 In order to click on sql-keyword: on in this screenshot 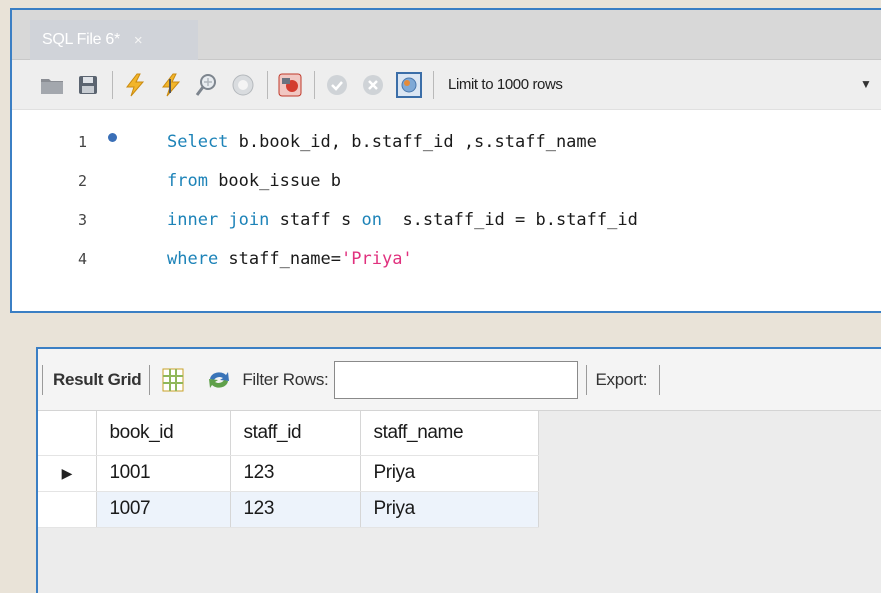, I will do `click(371, 219)`.